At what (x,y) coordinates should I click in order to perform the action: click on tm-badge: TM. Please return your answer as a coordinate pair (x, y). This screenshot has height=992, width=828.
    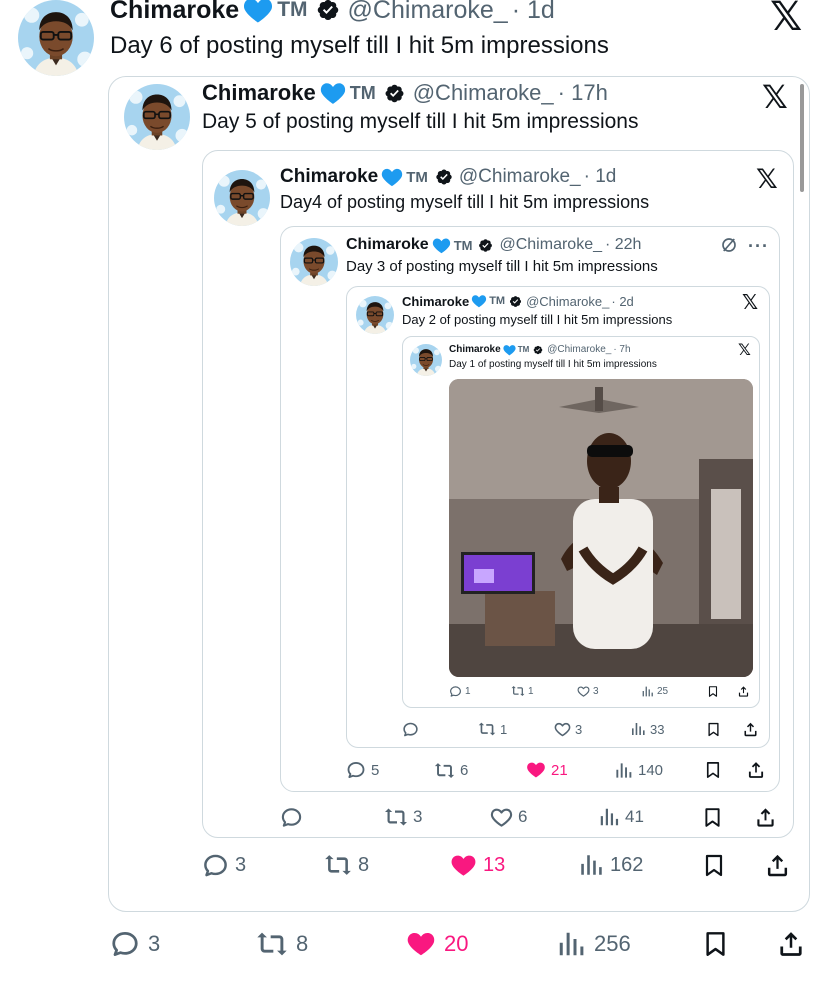
    Looking at the image, I should click on (497, 301).